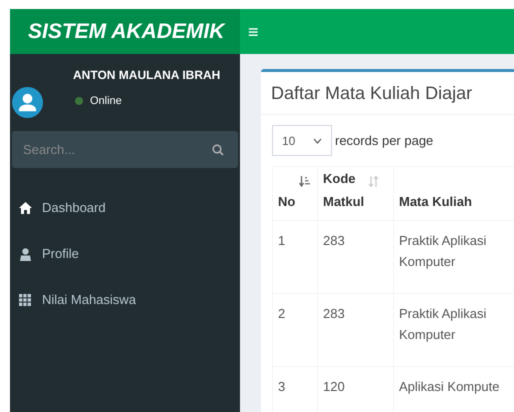  I want to click on sidebar-menu-item: Nilai Mahasiswa, so click(110, 300).